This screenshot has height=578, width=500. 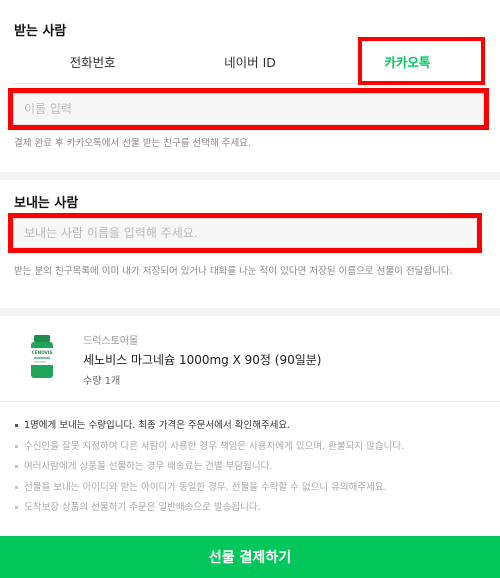 I want to click on product-name: 세노비스 마그네슘 1000mg X 90정 (90일분), so click(x=202, y=360).